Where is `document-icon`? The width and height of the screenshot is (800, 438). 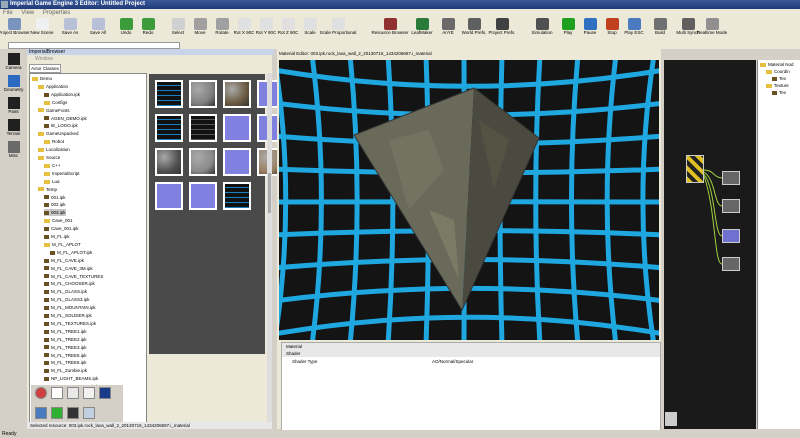
document-icon is located at coordinates (73, 393).